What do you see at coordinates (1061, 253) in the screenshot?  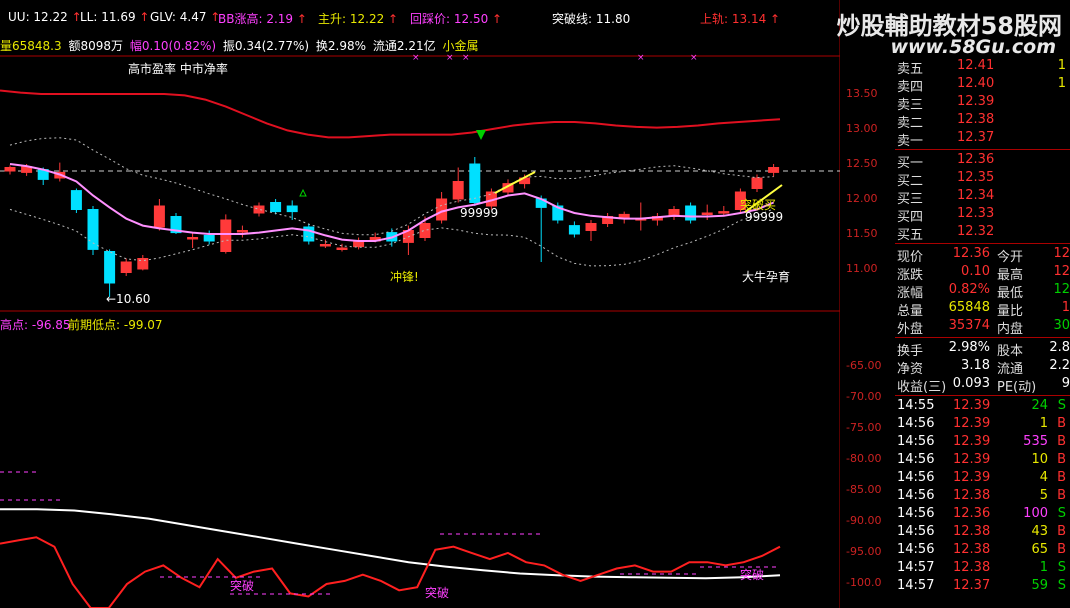 I see `stat-value: 12` at bounding box center [1061, 253].